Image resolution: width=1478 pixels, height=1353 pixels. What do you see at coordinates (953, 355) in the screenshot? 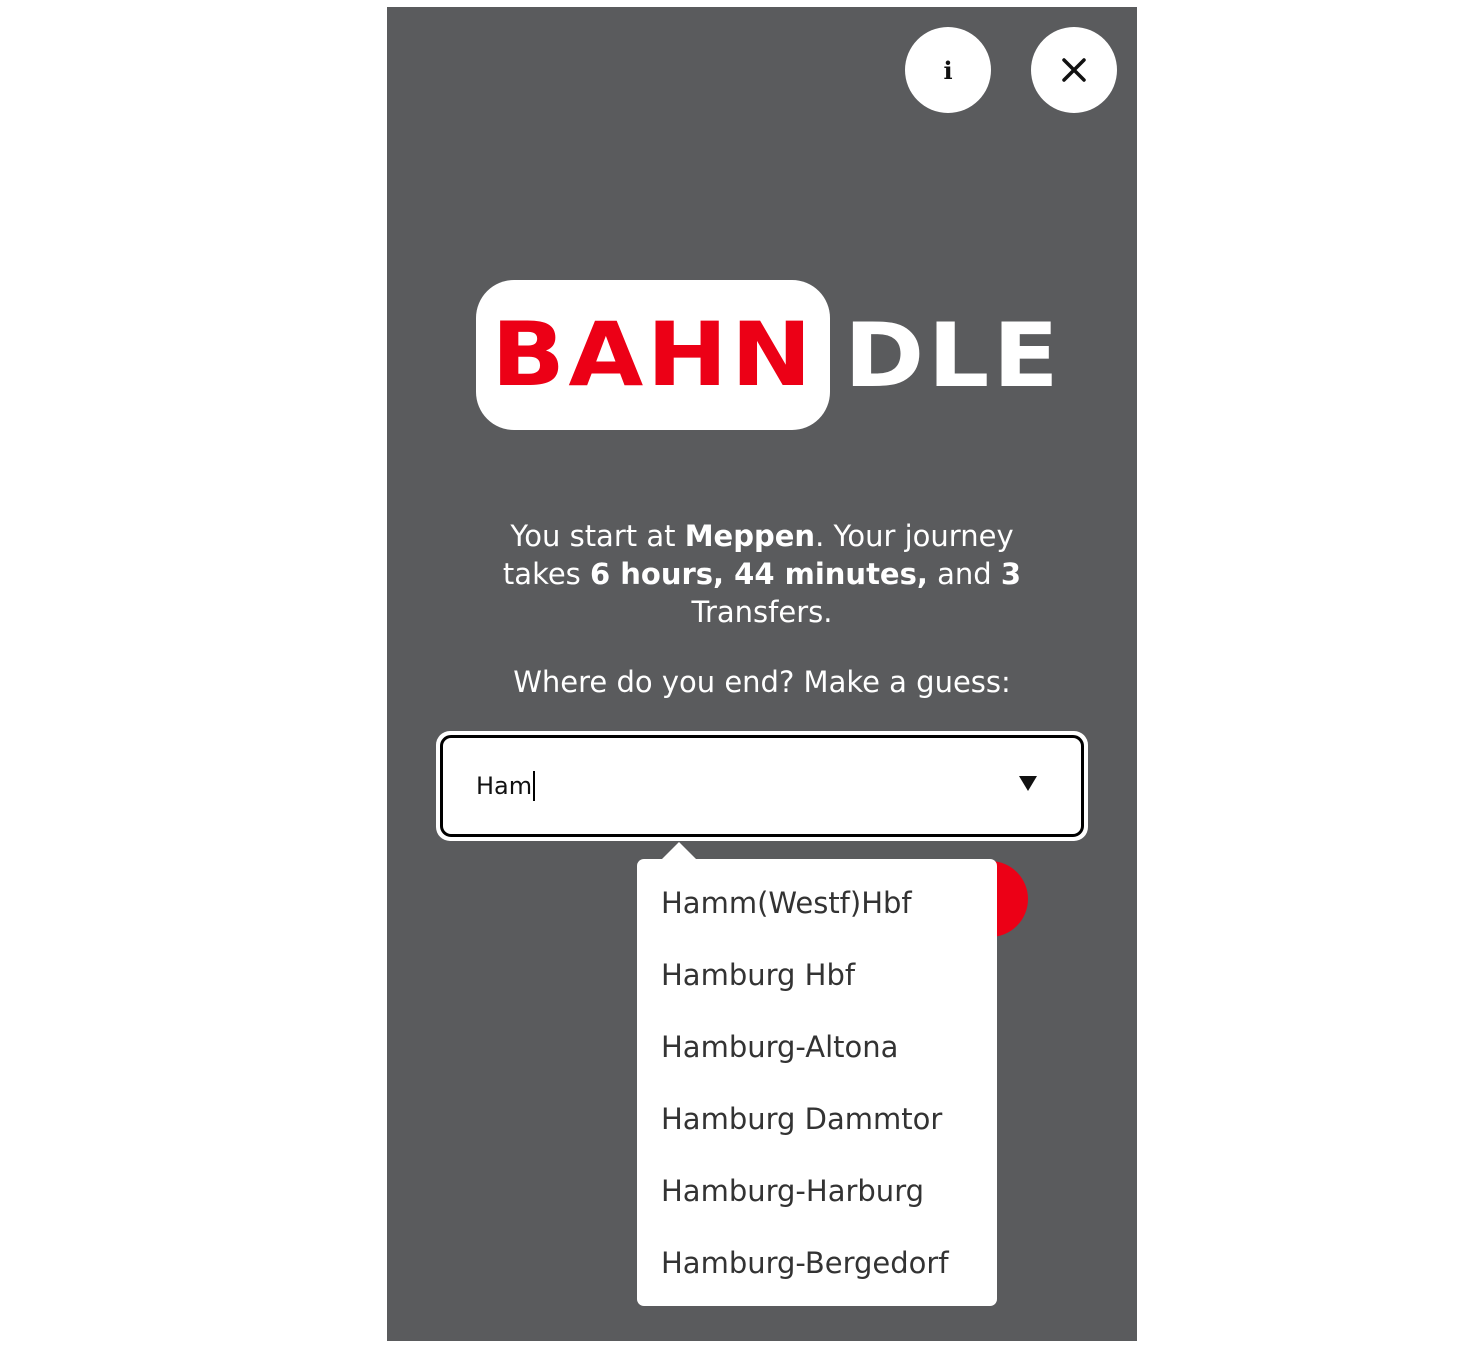
I see `logo-text-dle: DLE` at bounding box center [953, 355].